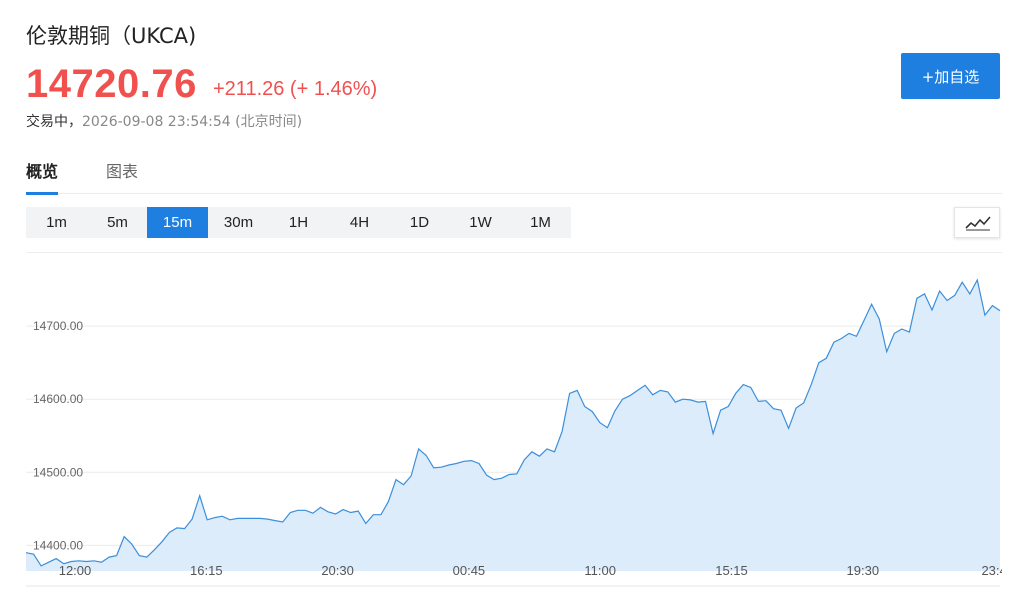  What do you see at coordinates (56, 222) in the screenshot?
I see `period-1m: 1m` at bounding box center [56, 222].